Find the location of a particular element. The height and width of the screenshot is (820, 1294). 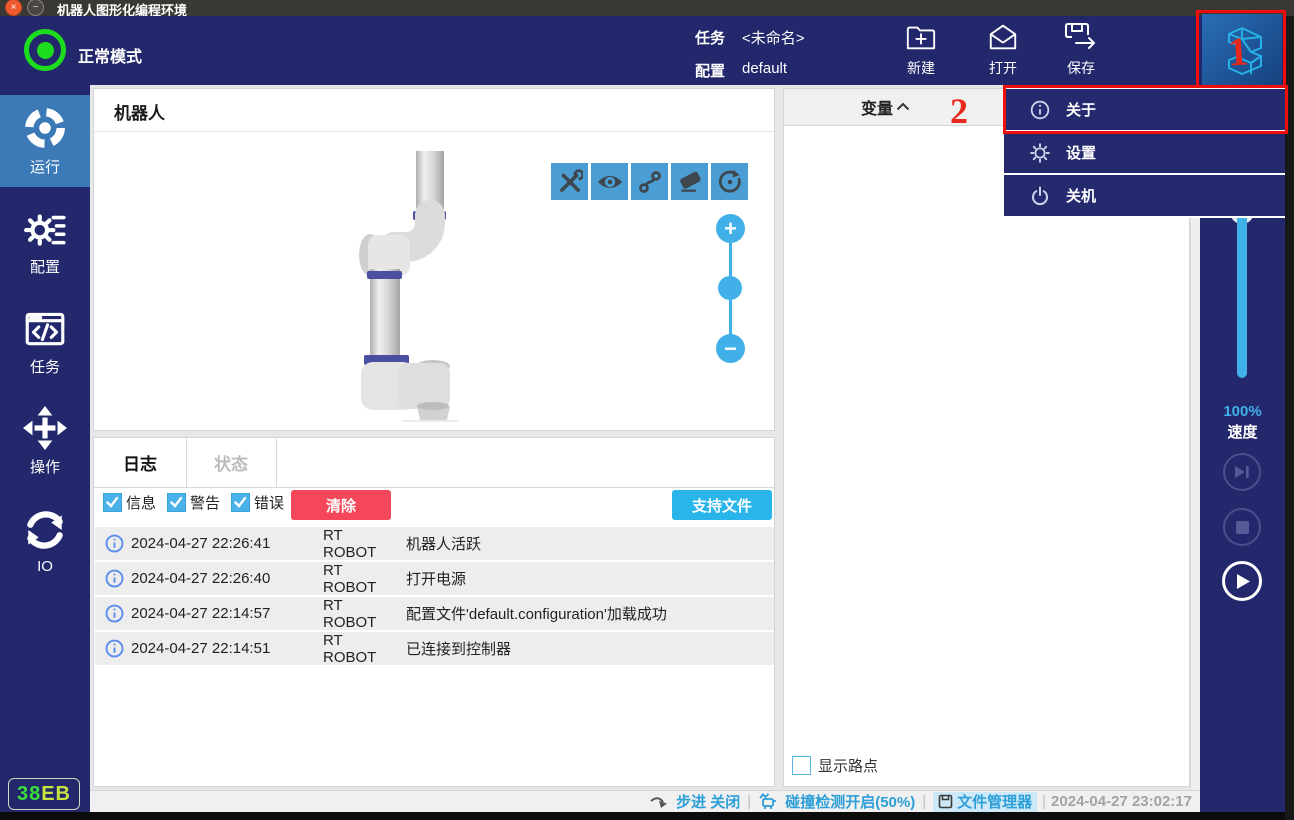

menu-item-label: 设置 is located at coordinates (1081, 153).